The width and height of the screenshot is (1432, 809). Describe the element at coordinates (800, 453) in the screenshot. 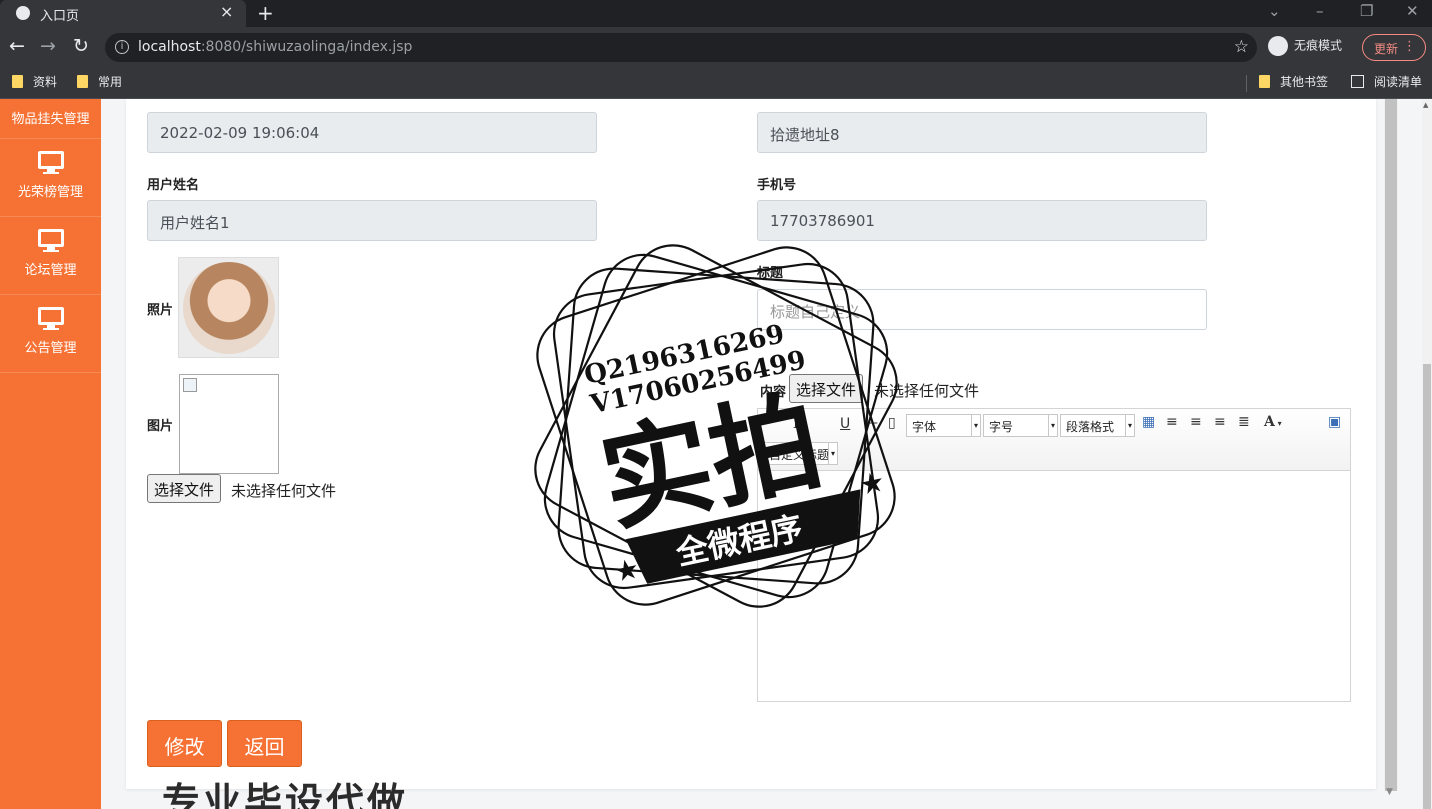

I see `heading-select: 自定义标题 ▾` at that location.